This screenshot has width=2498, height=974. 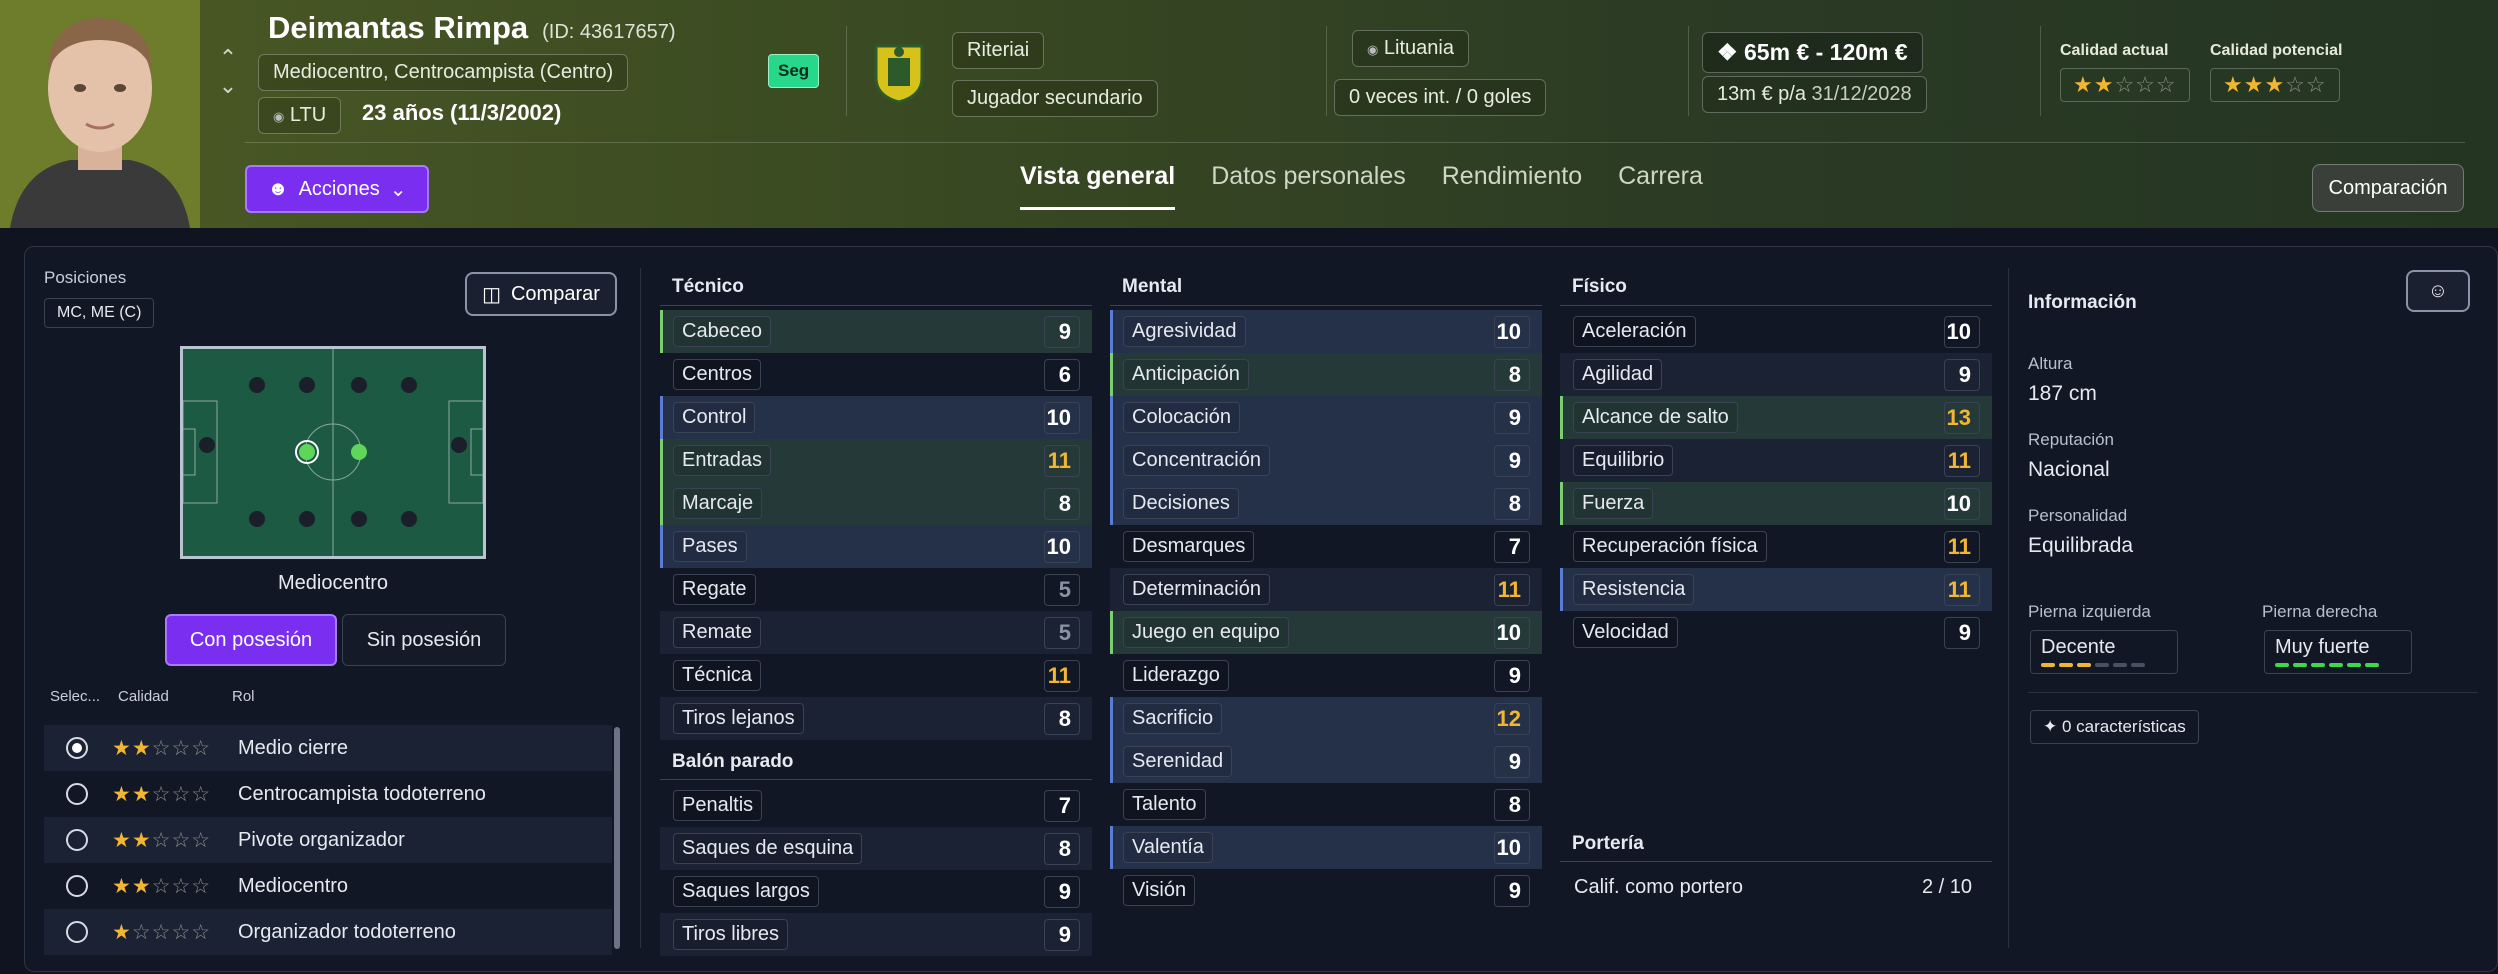 I want to click on attr-row: Juego en equipo 10, so click(x=1326, y=632).